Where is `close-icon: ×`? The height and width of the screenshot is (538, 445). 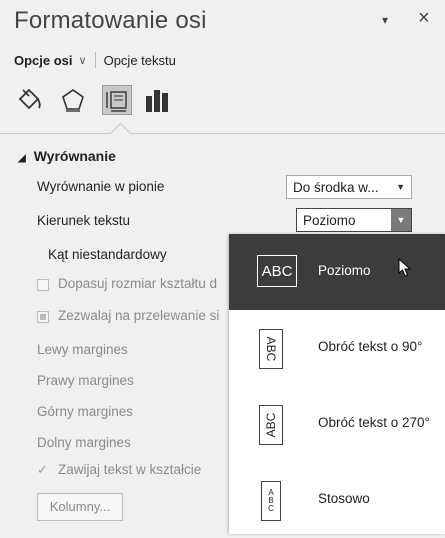 close-icon: × is located at coordinates (424, 18).